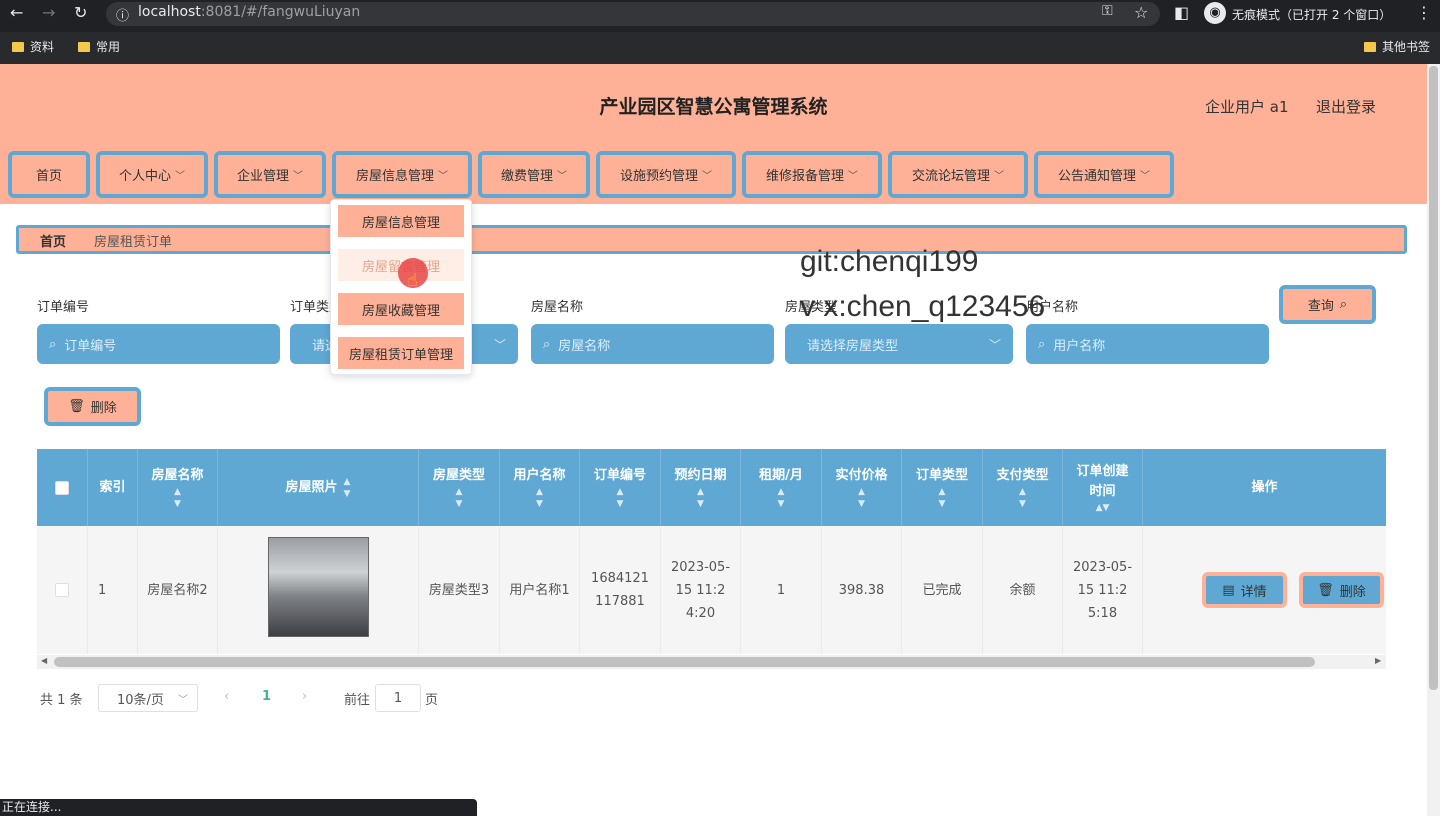 This screenshot has width=1440, height=816. I want to click on vertical-scrollbar-thumb, so click(1433, 378).